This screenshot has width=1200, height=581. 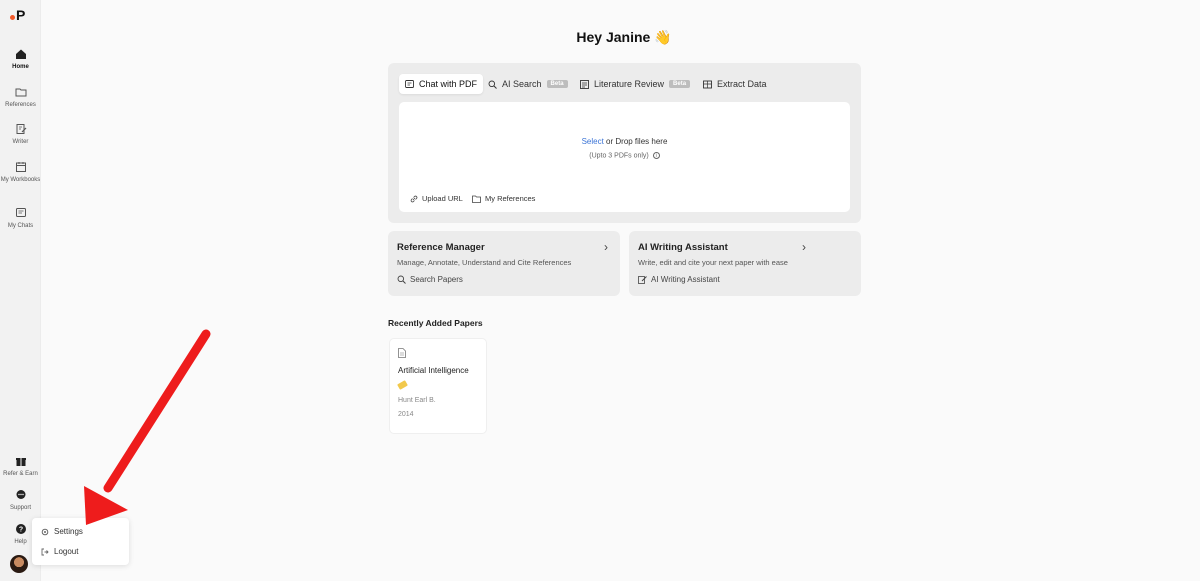 What do you see at coordinates (21, 129) in the screenshot?
I see `edit-document-icon` at bounding box center [21, 129].